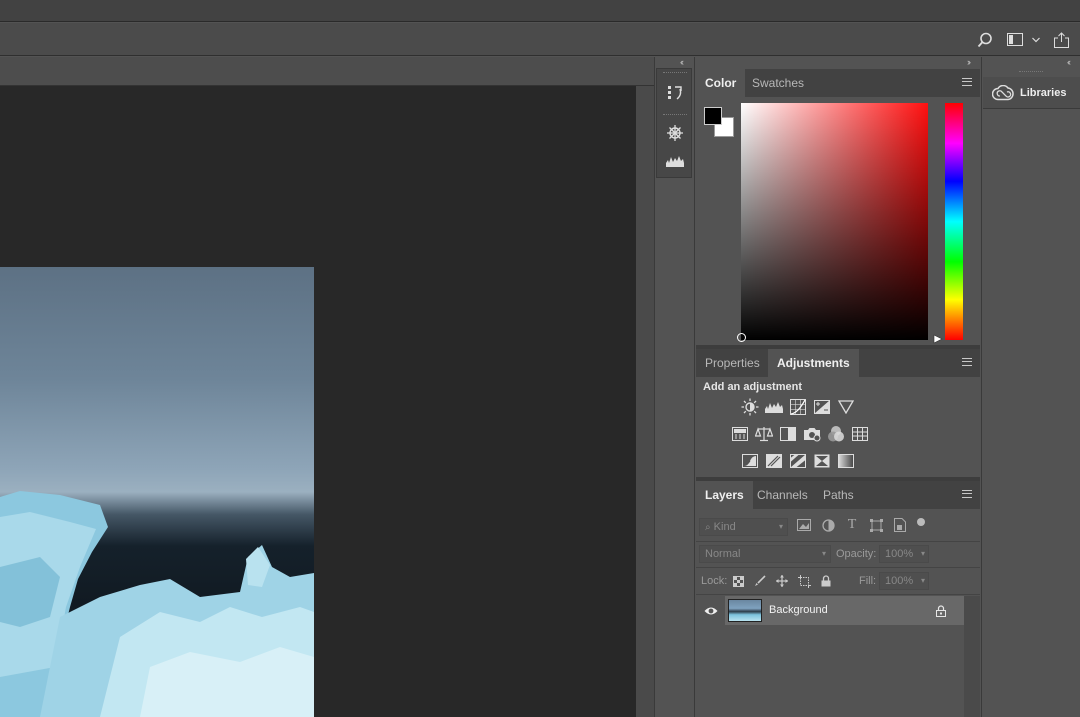  What do you see at coordinates (1036, 39) in the screenshot?
I see `chevron-down-icon` at bounding box center [1036, 39].